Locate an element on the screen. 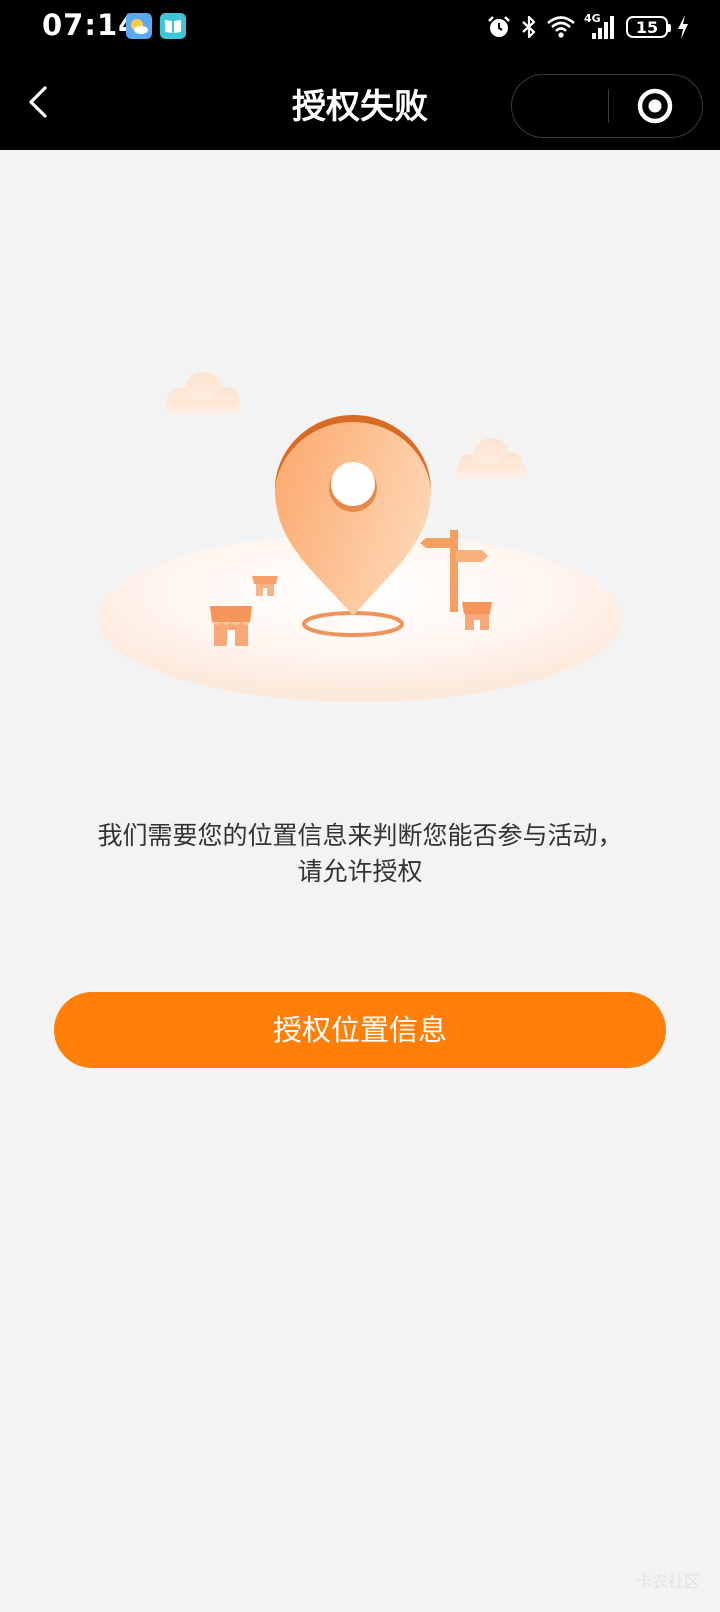 The height and width of the screenshot is (1612, 720). charging-icon is located at coordinates (683, 27).